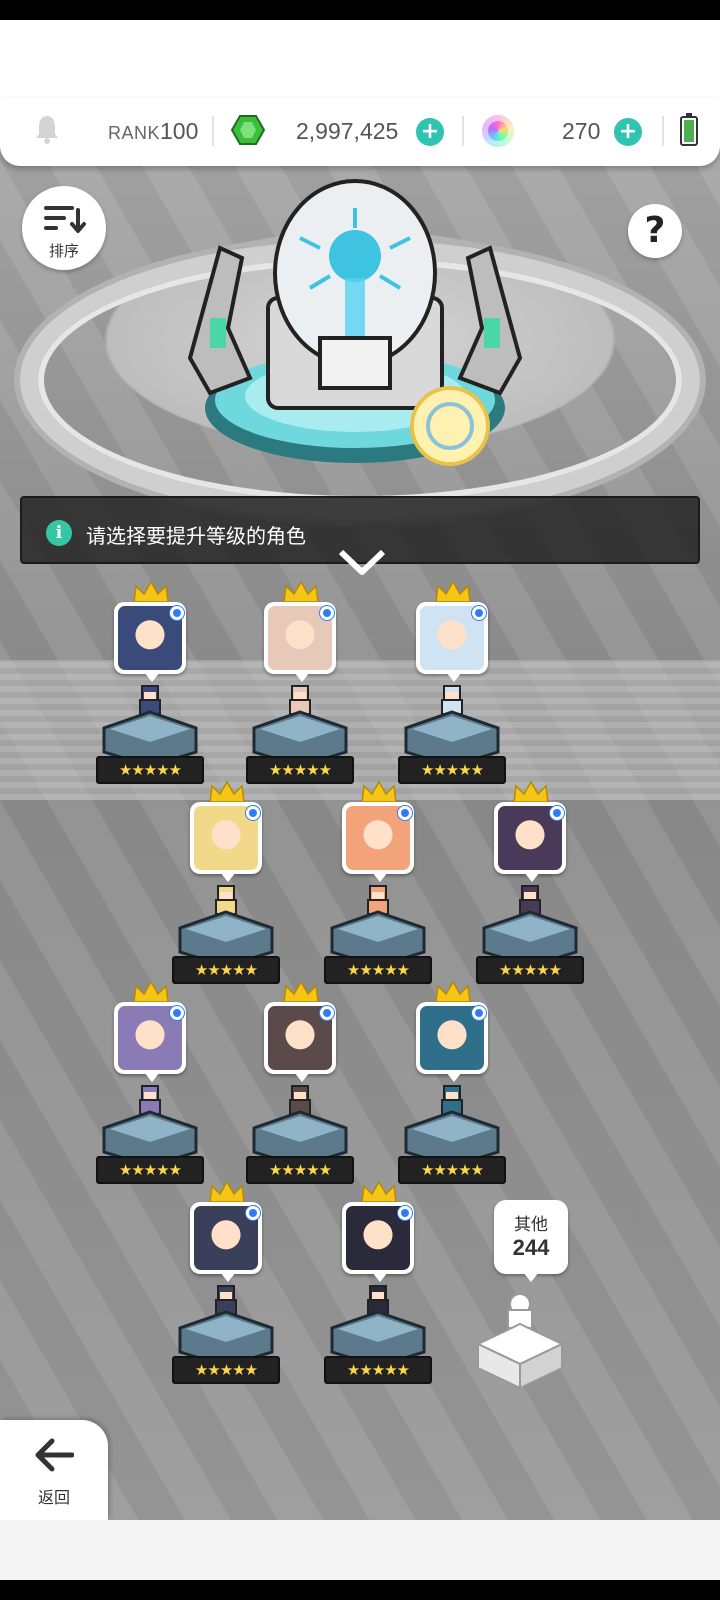  What do you see at coordinates (347, 131) in the screenshot?
I see `gold-value: 2,997,425` at bounding box center [347, 131].